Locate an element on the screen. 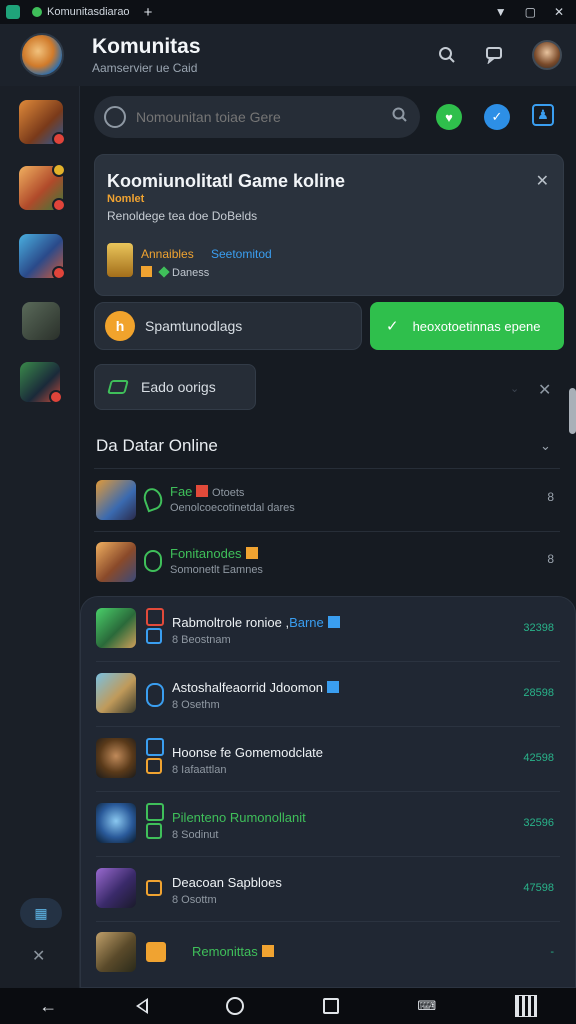  achievement-label: Annaibles is located at coordinates (167, 254).